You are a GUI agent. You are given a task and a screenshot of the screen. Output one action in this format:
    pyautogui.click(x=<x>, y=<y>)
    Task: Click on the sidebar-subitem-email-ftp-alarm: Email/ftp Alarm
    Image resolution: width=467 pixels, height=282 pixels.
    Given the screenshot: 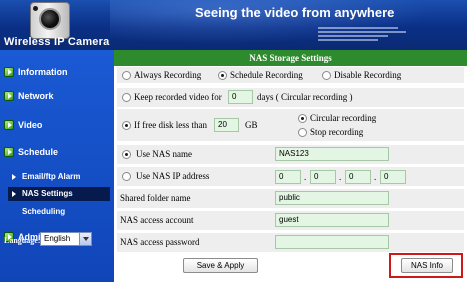 What is the action you would take?
    pyautogui.click(x=59, y=177)
    